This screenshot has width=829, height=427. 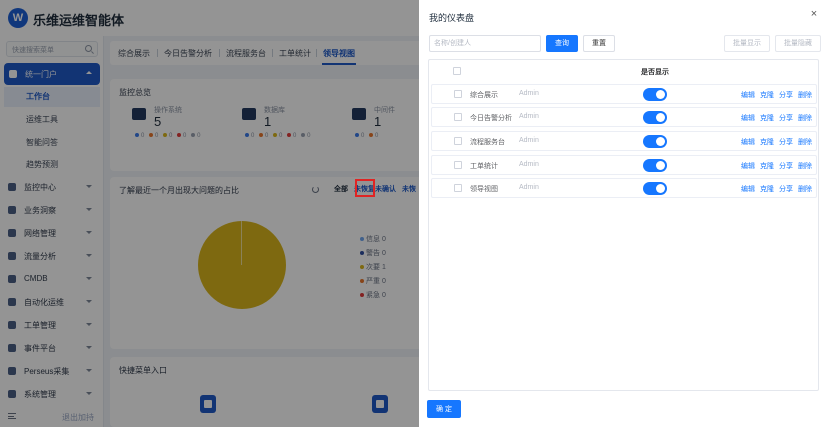 What do you see at coordinates (484, 189) in the screenshot?
I see `row-name: 领导视图` at bounding box center [484, 189].